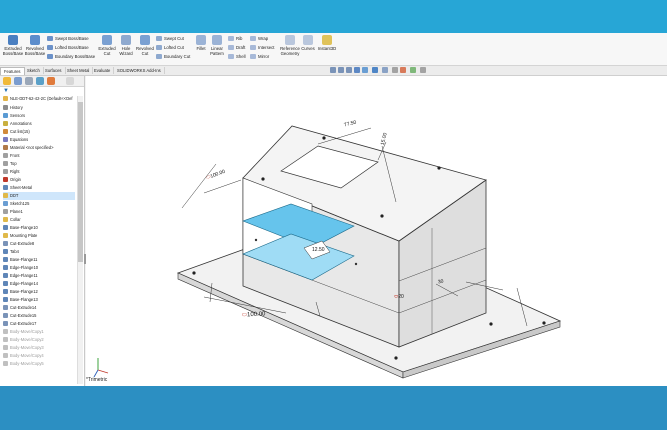  I want to click on tree-item: Material <not specified>, so click(39, 148).